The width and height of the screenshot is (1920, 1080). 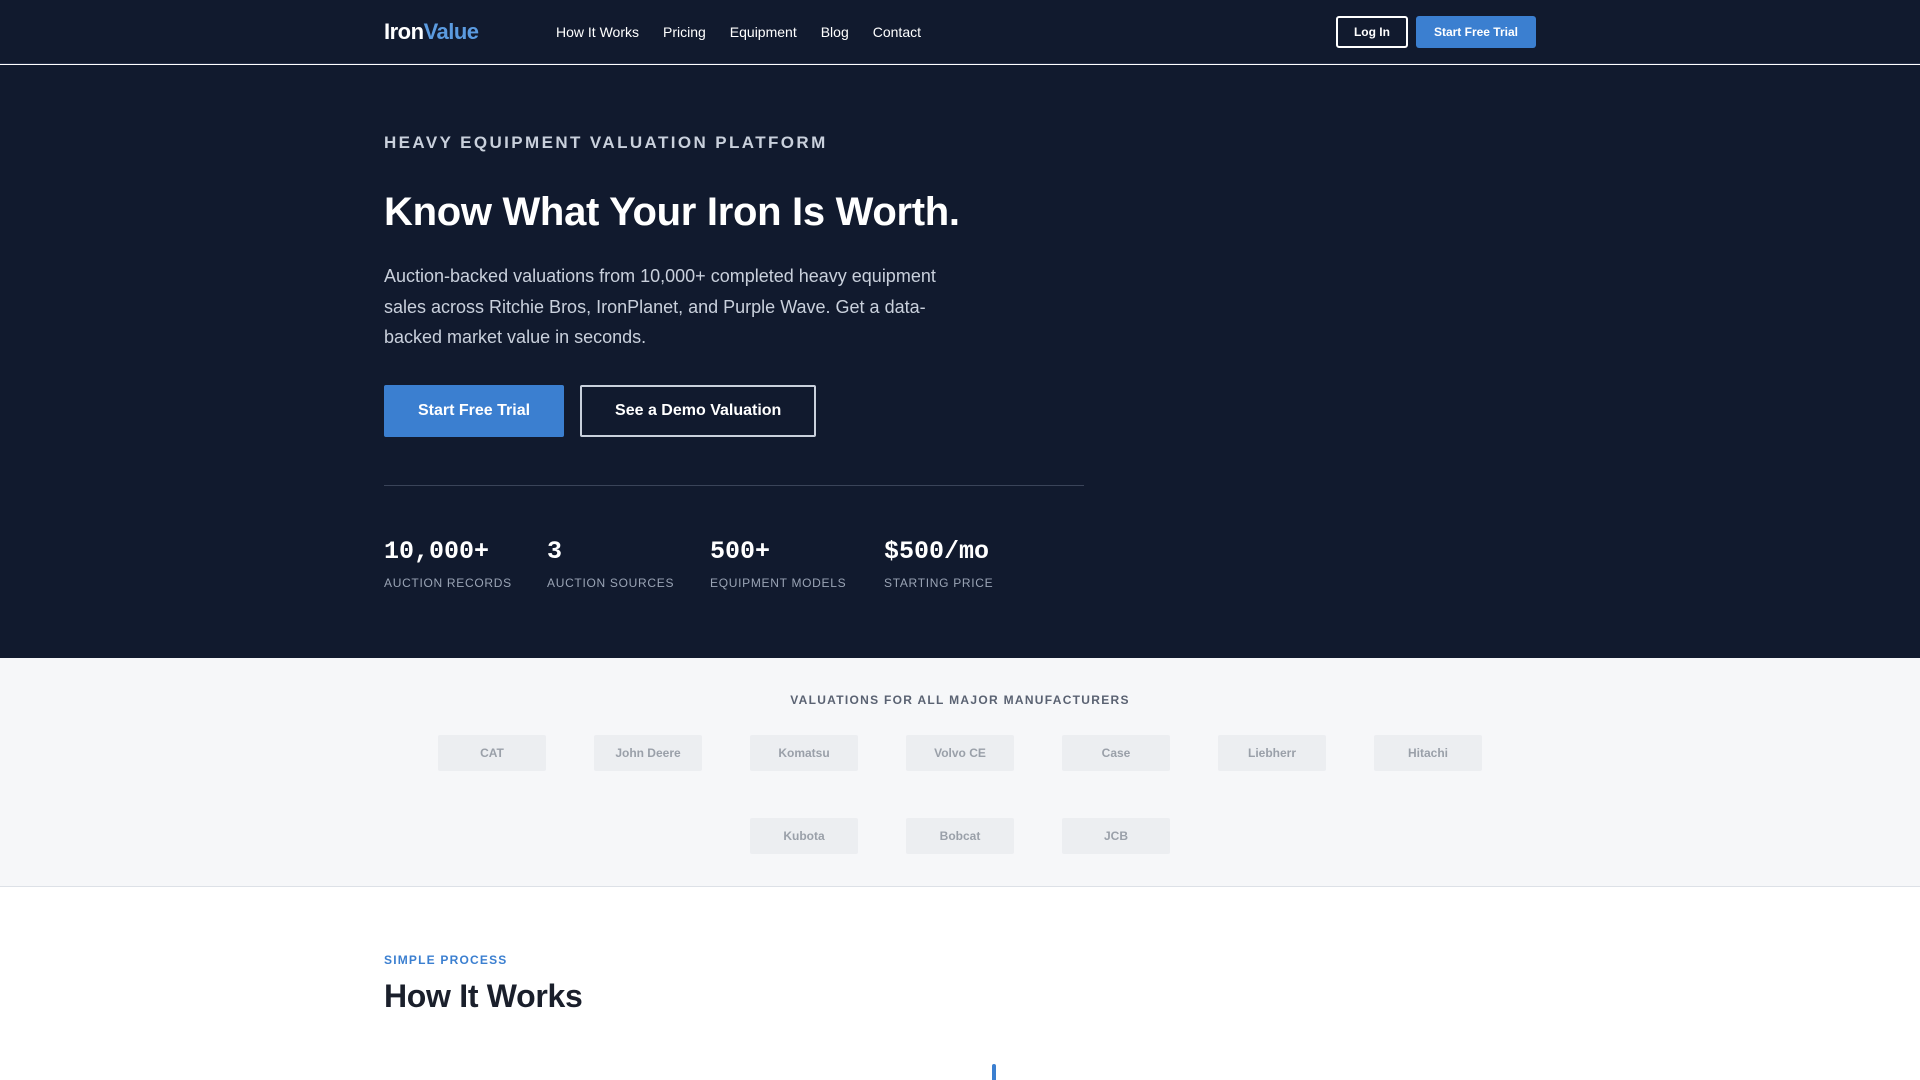 I want to click on manufacturer-chip-cat: CAT, so click(x=492, y=753).